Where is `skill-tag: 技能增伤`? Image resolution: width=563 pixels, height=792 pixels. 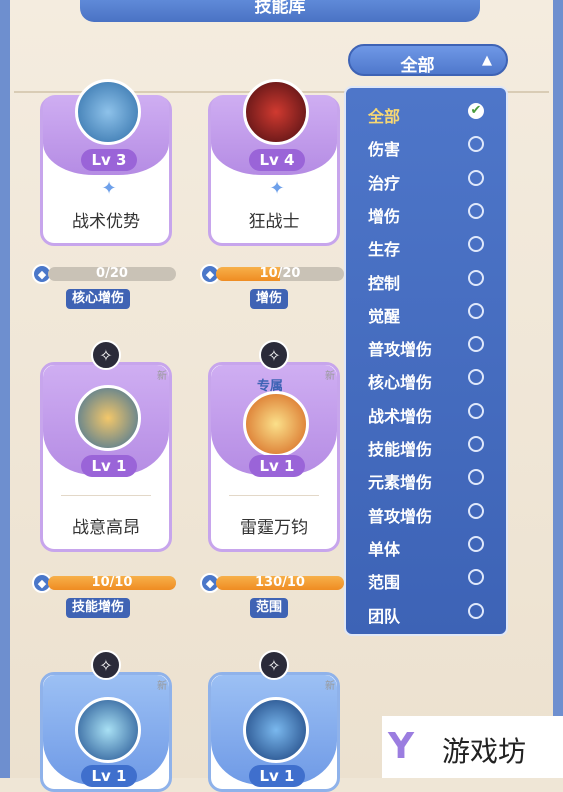 skill-tag: 技能增伤 is located at coordinates (98, 608).